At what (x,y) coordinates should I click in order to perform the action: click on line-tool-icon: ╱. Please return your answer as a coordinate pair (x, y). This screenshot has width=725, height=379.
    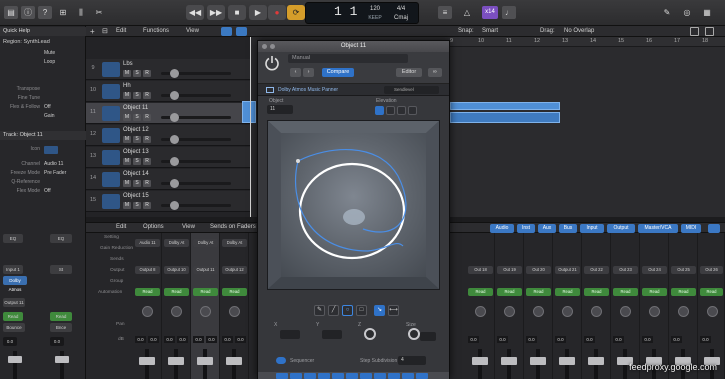
    Looking at the image, I should click on (333, 310).